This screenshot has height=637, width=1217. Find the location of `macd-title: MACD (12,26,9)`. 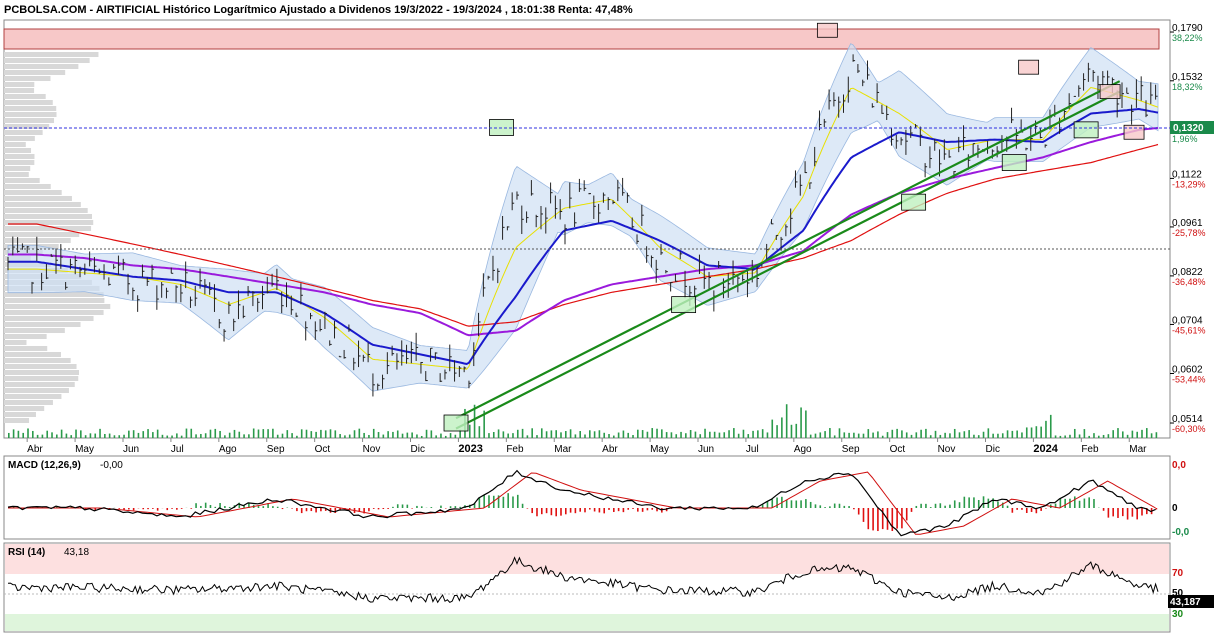

macd-title: MACD (12,26,9) is located at coordinates (44, 465).